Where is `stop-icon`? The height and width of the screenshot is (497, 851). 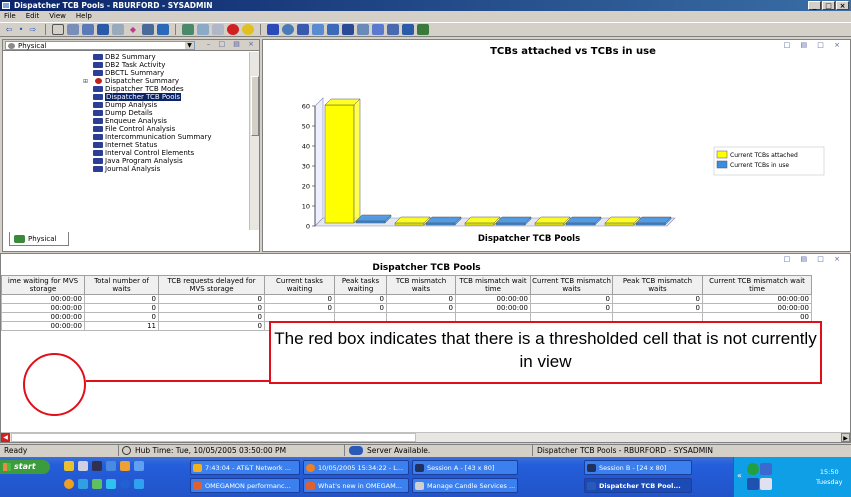 stop-icon is located at coordinates (233, 29).